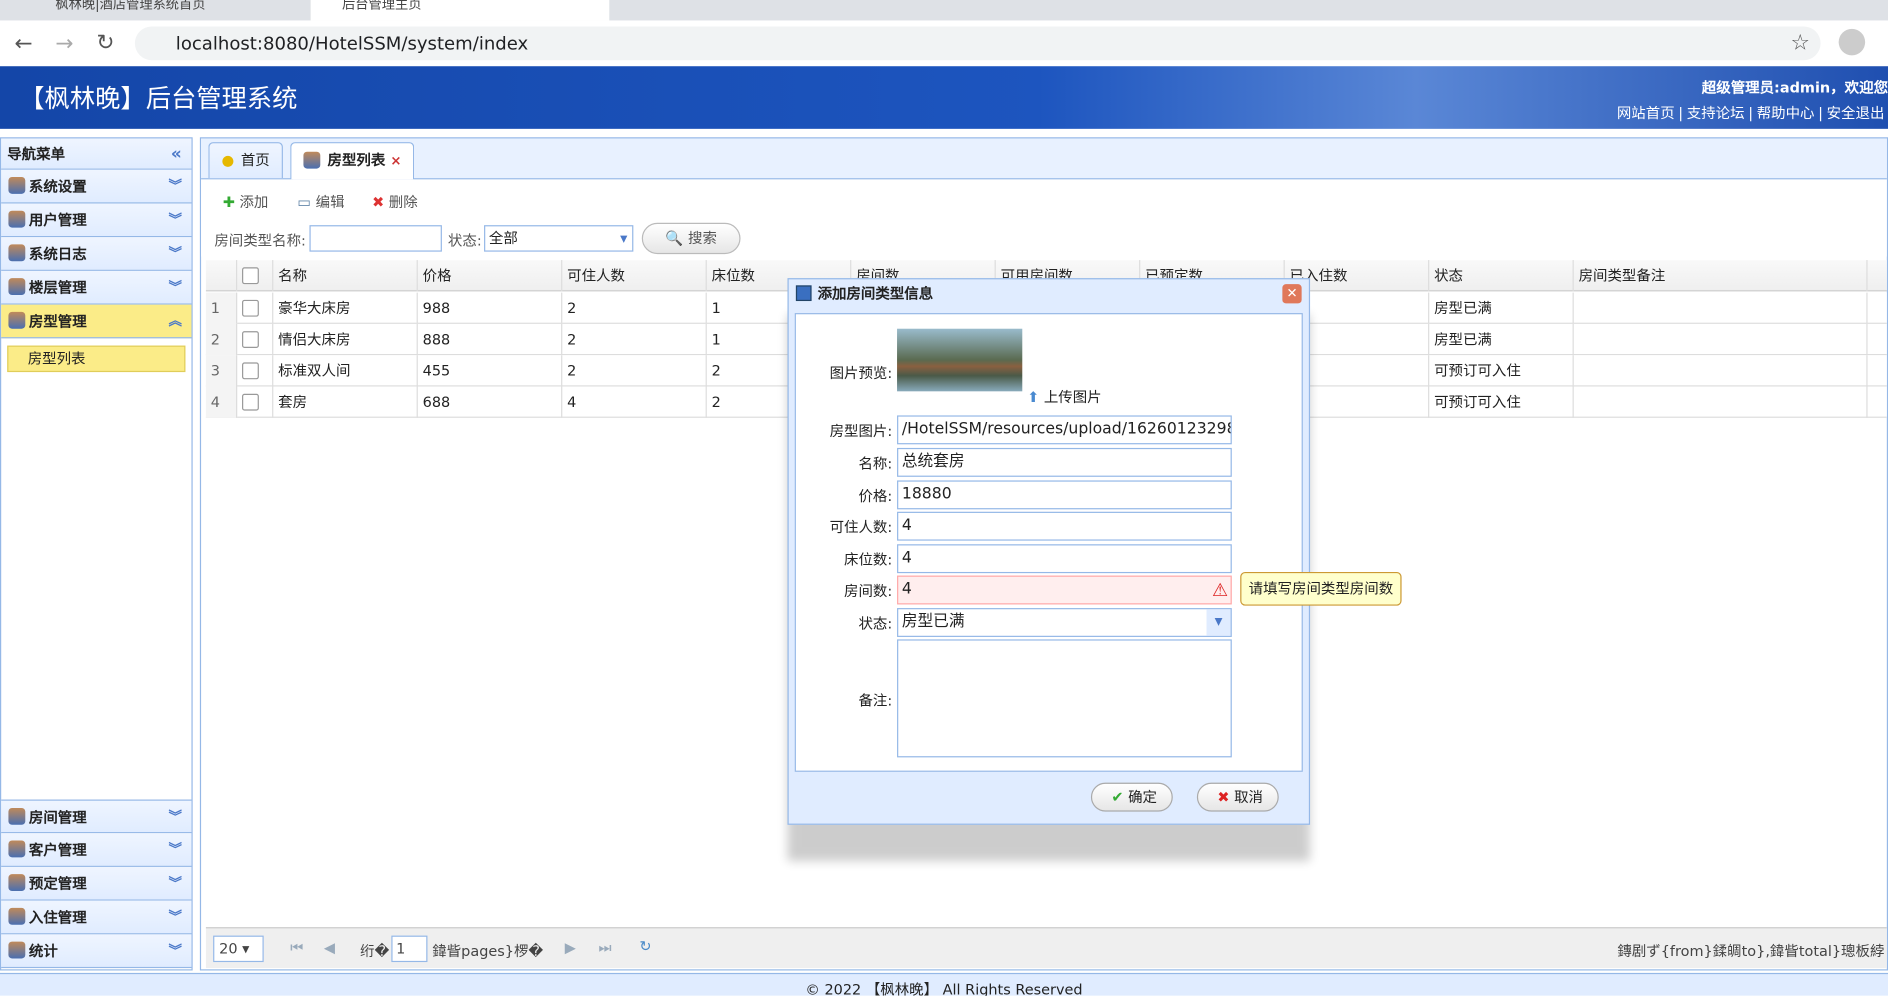 The width and height of the screenshot is (1888, 996). What do you see at coordinates (96, 254) in the screenshot?
I see `sidebar-item-log: 系统日志 ︾` at bounding box center [96, 254].